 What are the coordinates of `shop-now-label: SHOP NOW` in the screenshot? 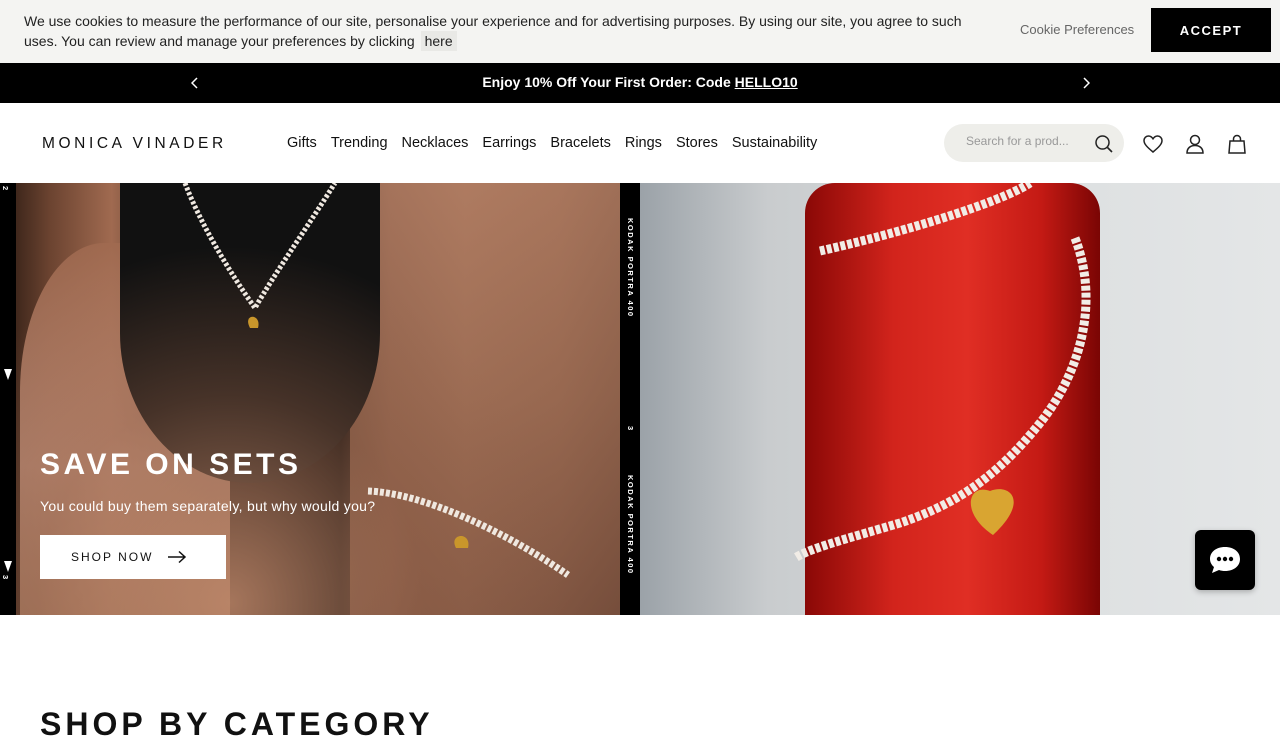 It's located at (112, 557).